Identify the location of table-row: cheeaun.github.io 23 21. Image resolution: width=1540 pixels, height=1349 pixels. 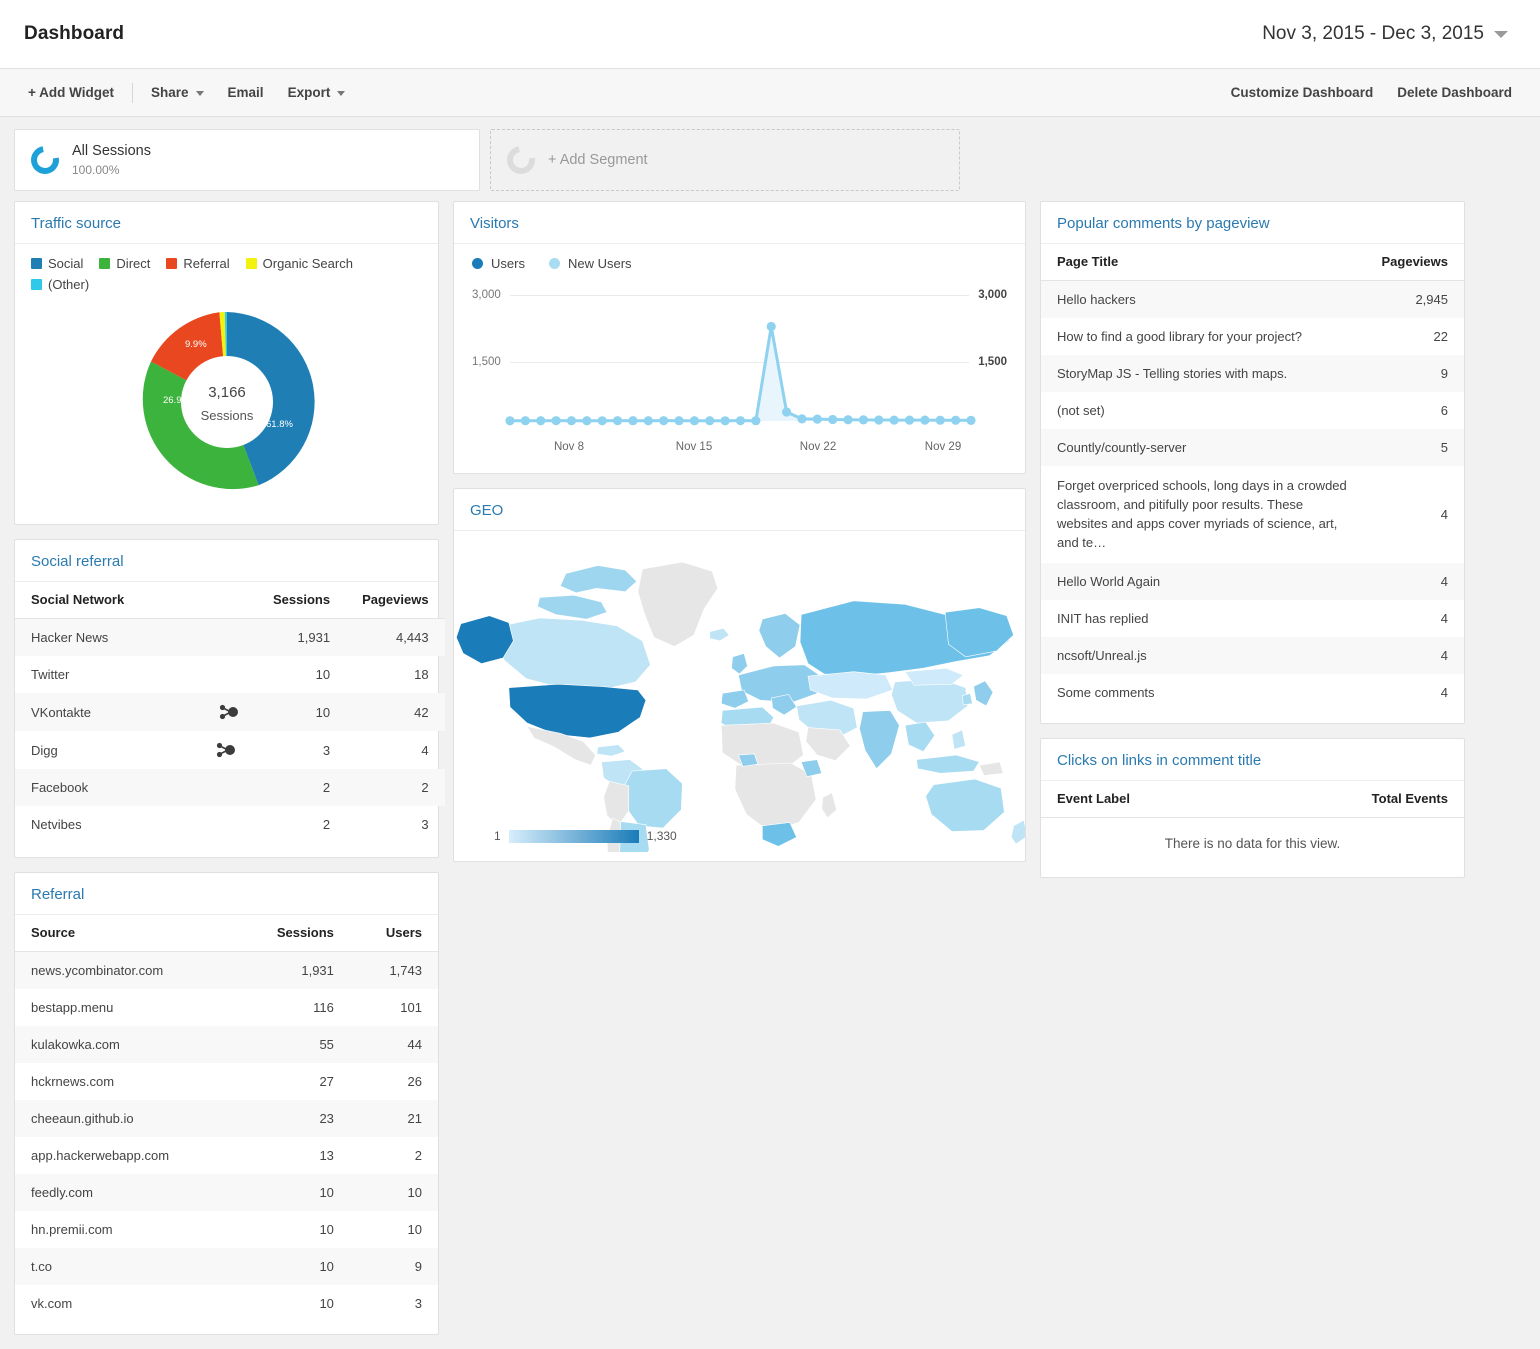
(226, 1118).